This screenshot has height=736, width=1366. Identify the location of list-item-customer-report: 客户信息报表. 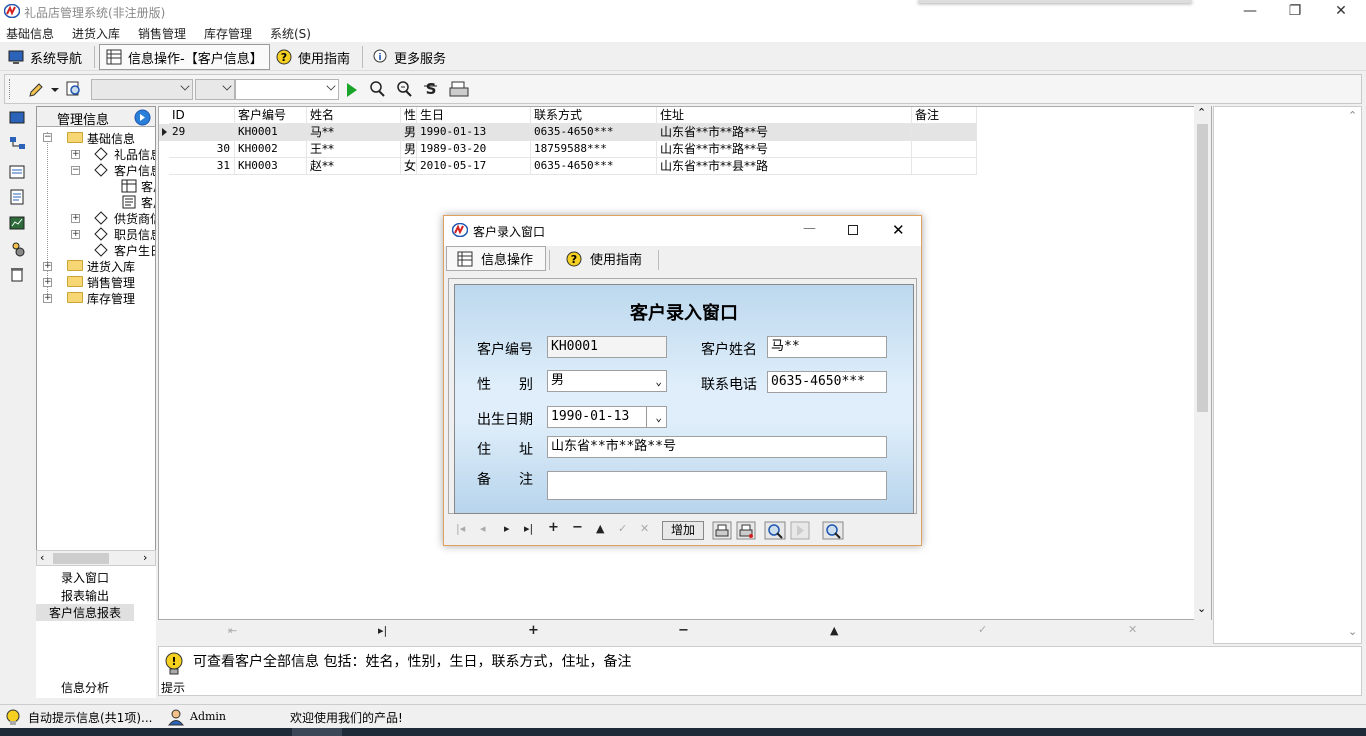
(85, 612).